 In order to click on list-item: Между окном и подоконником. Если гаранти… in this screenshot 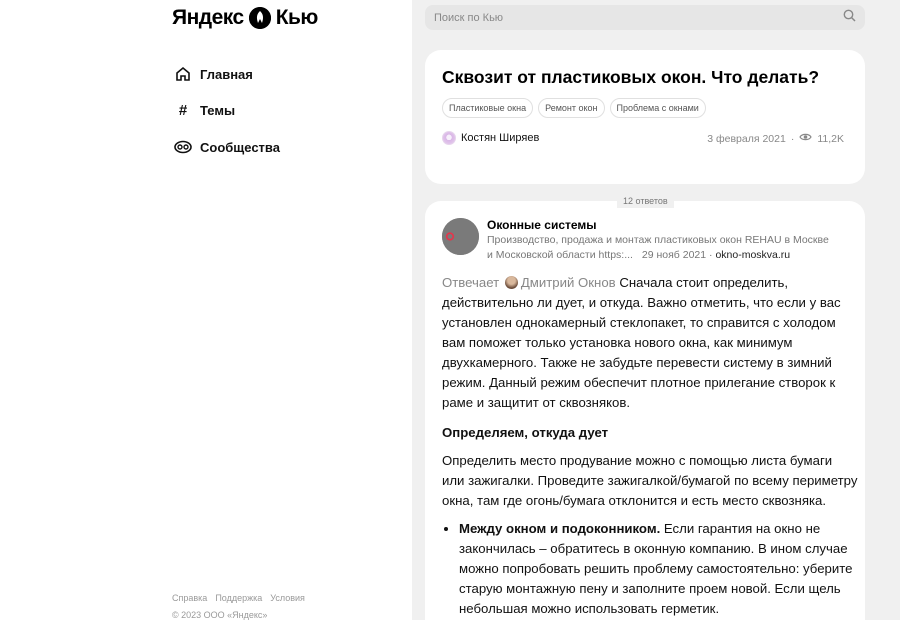, I will do `click(658, 569)`.